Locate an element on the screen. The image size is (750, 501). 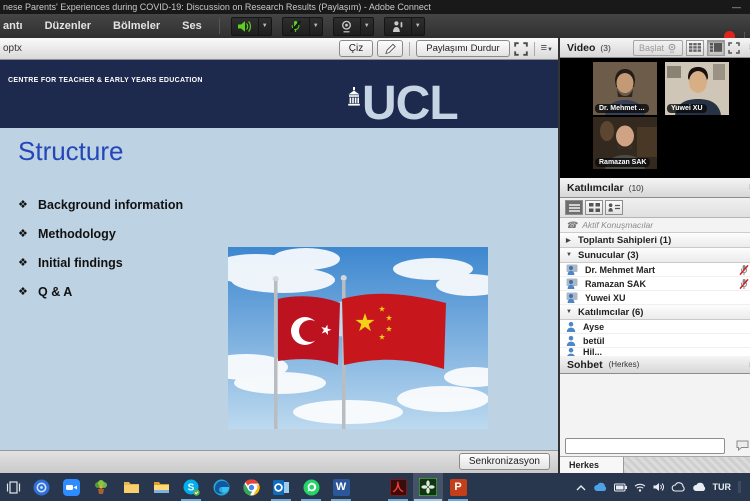
task-view-icon is located at coordinates (13, 487).